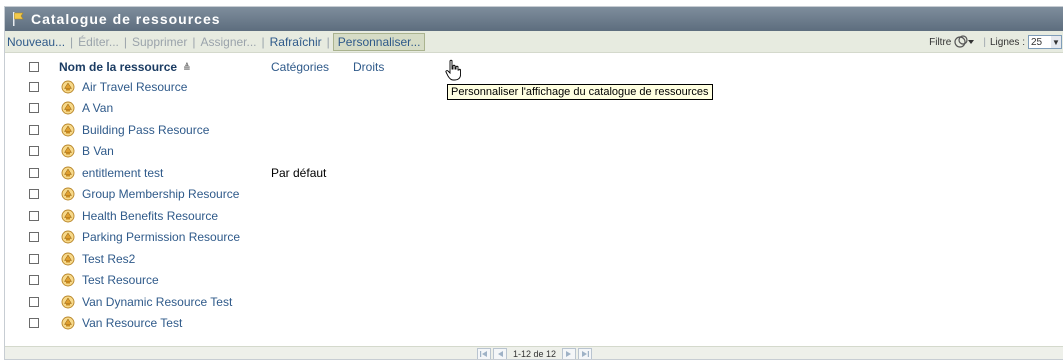 The image size is (1063, 360). What do you see at coordinates (150, 216) in the screenshot?
I see `resource-name-link: Health Benefits Resource` at bounding box center [150, 216].